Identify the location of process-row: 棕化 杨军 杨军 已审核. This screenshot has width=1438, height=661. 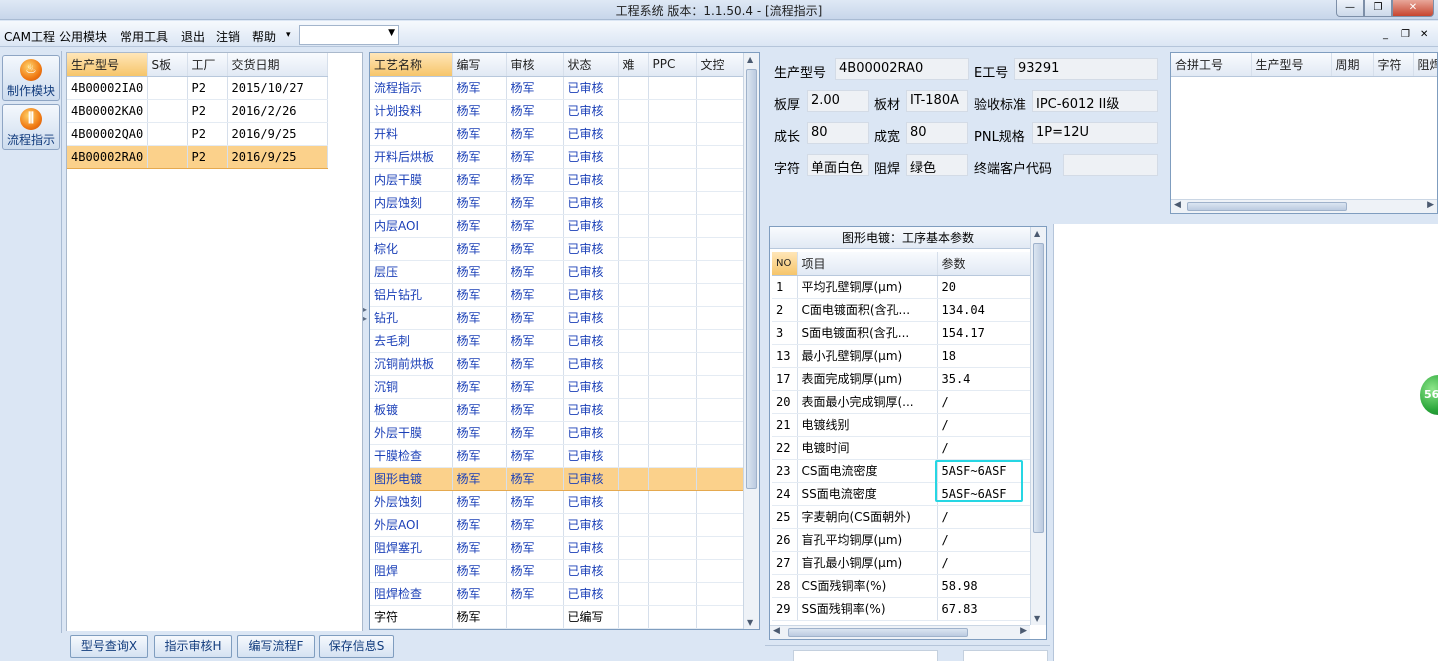
(557, 249).